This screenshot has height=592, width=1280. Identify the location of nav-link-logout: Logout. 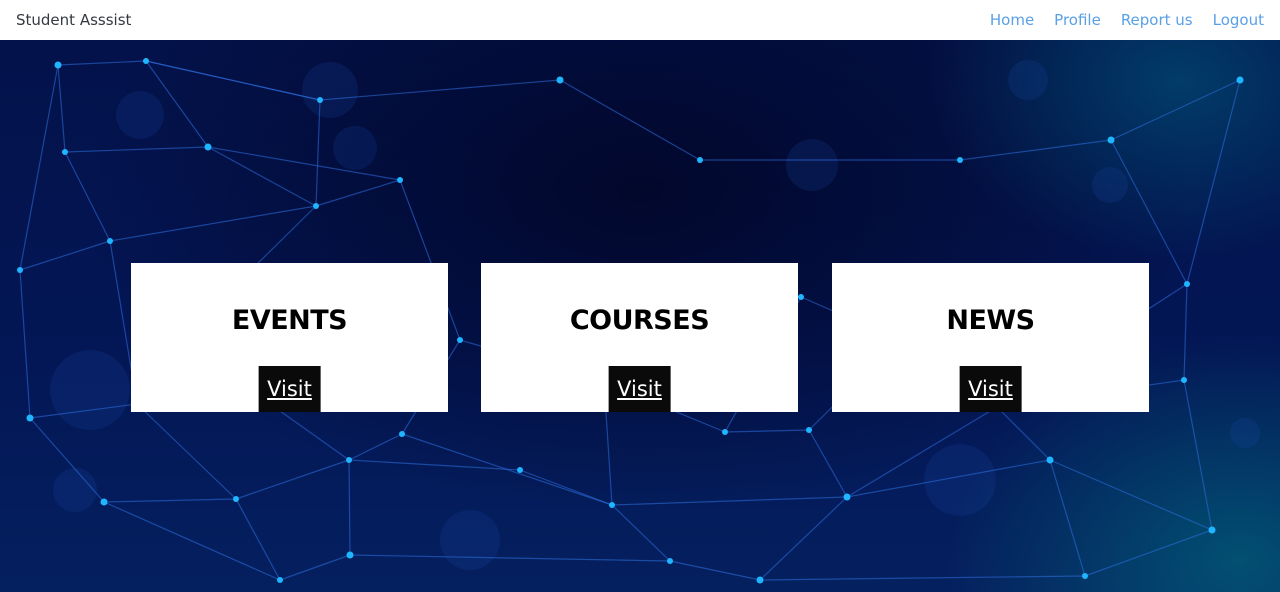
(1238, 20).